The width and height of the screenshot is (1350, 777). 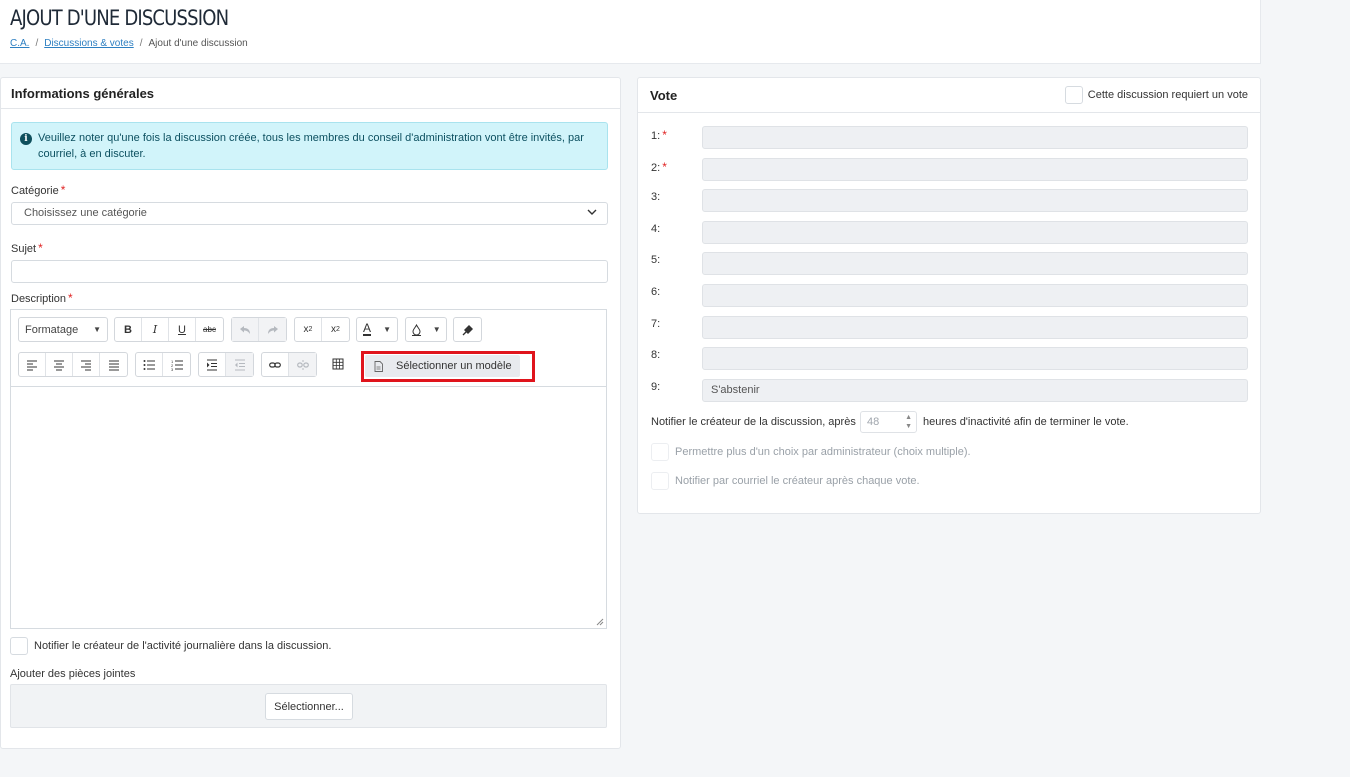 I want to click on page-title: AJOUT D'UNE DISCUSSION, so click(x=119, y=18).